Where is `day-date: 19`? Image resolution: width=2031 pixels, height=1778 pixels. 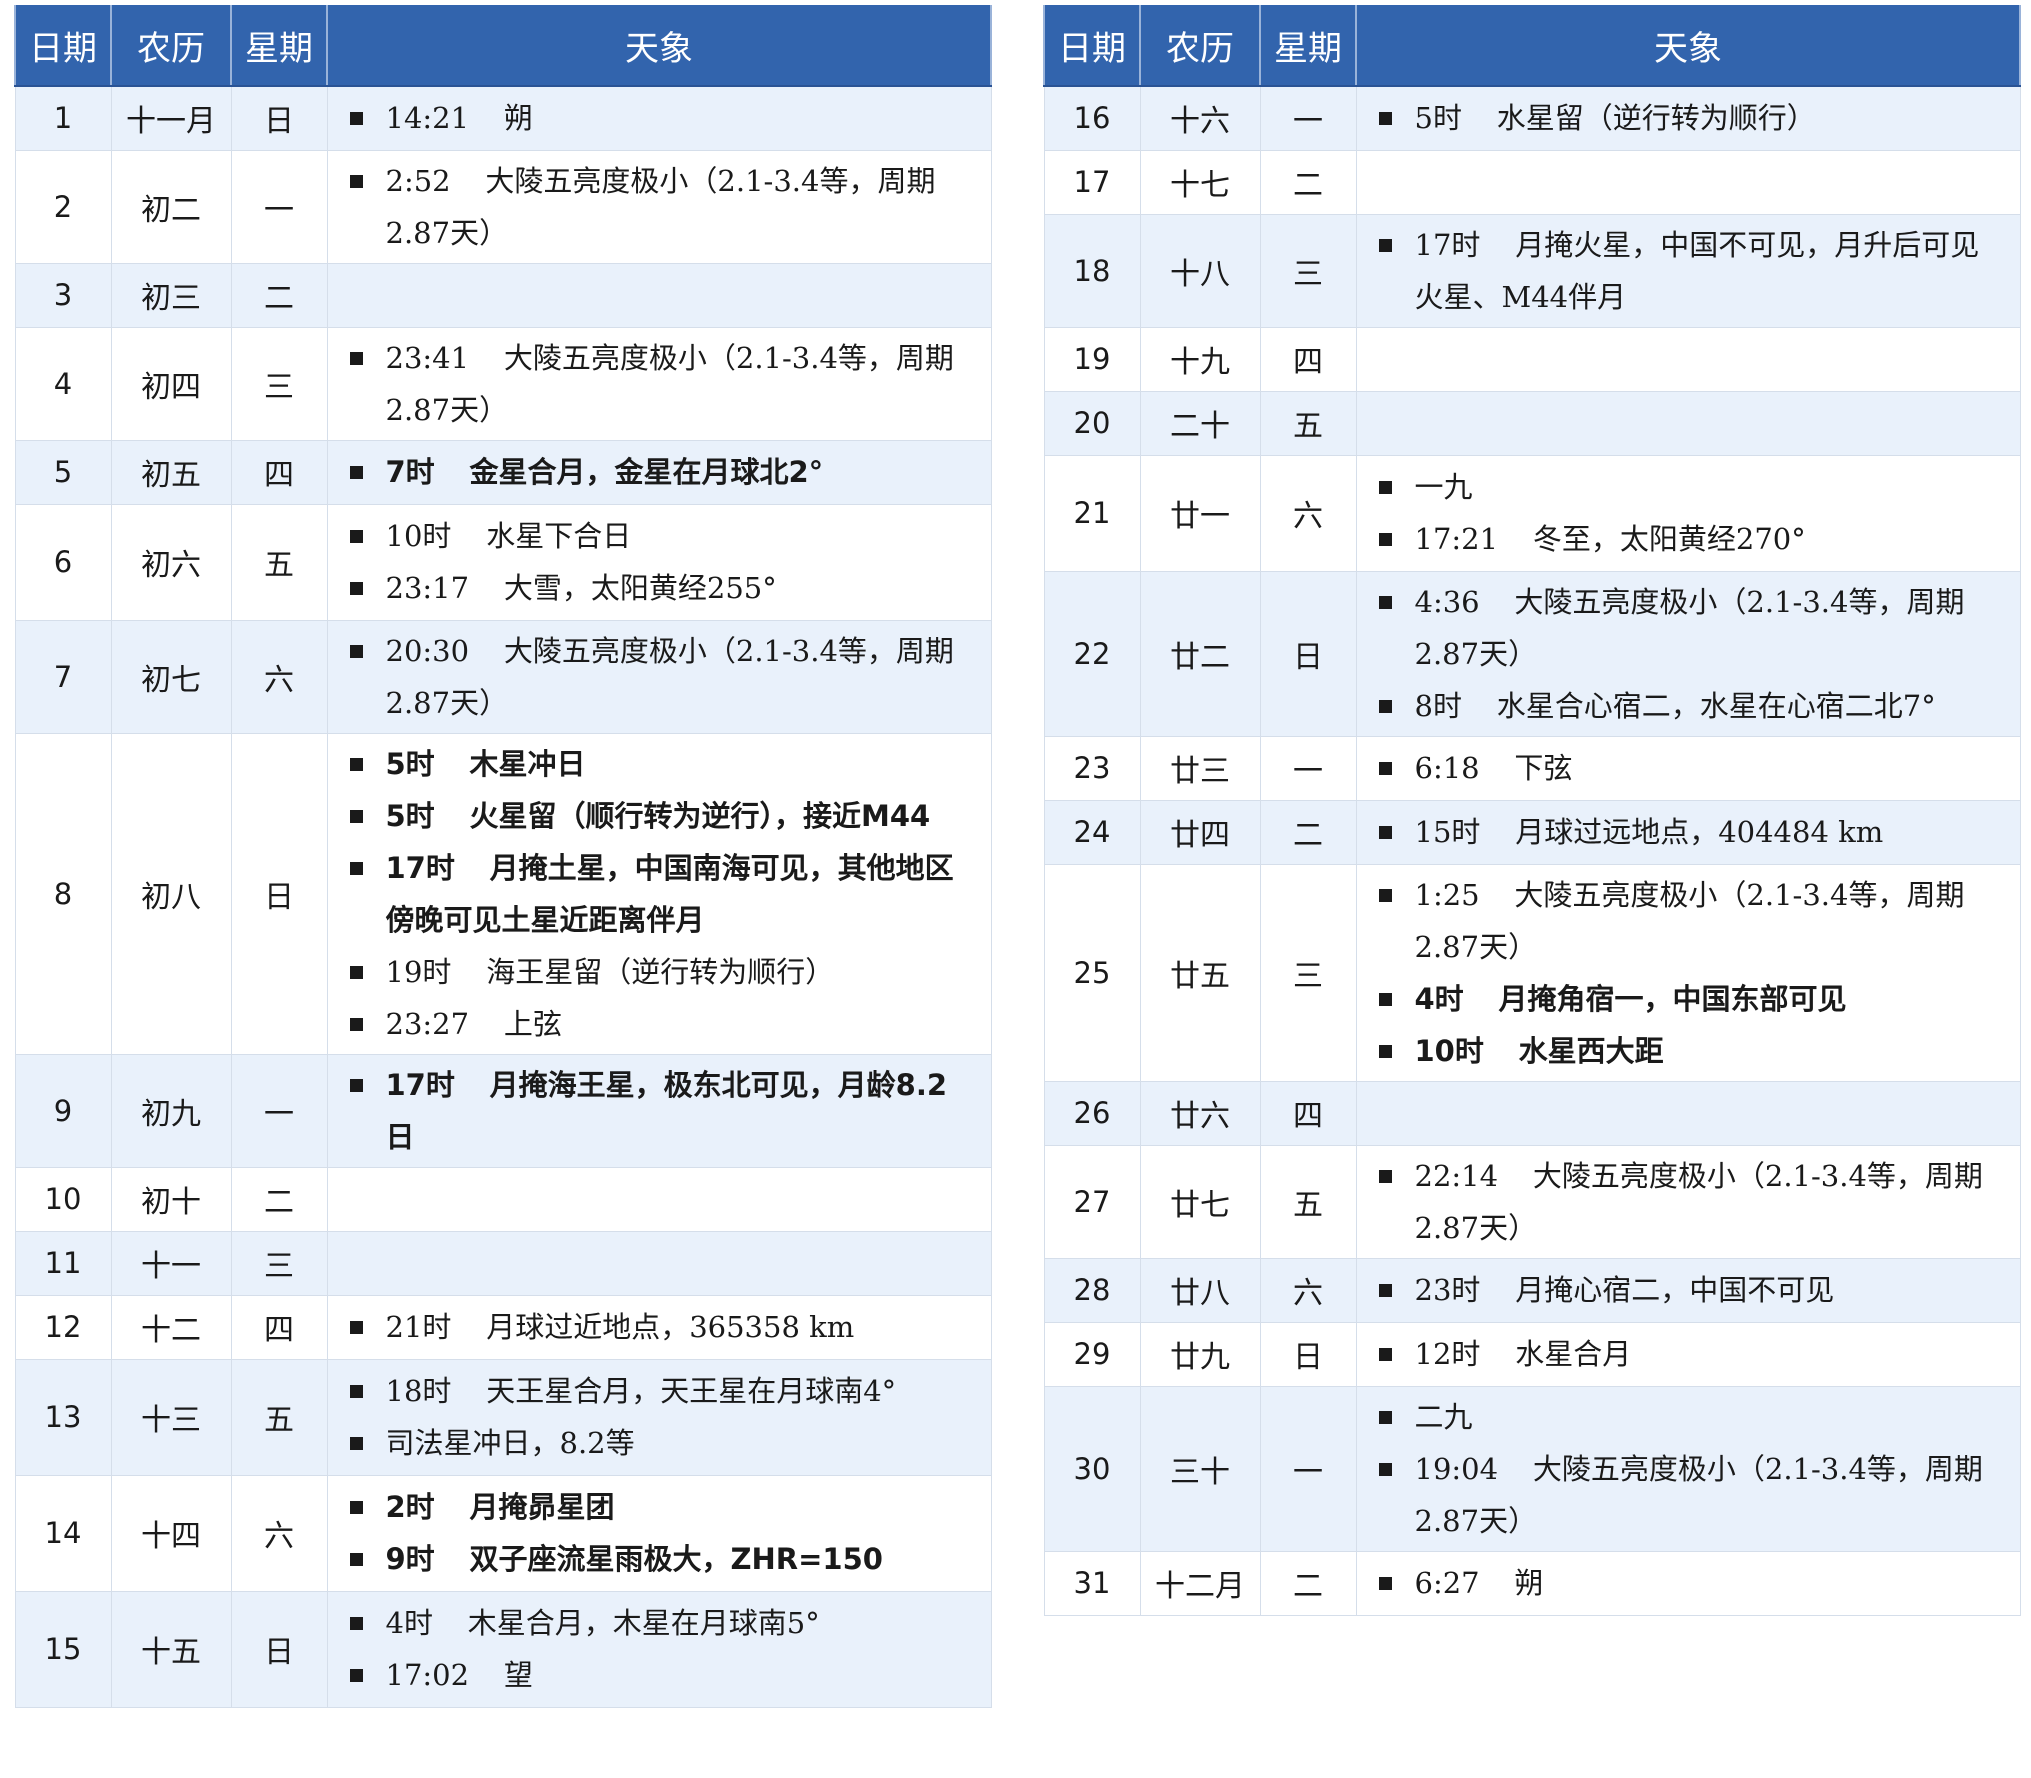 day-date: 19 is located at coordinates (1092, 359).